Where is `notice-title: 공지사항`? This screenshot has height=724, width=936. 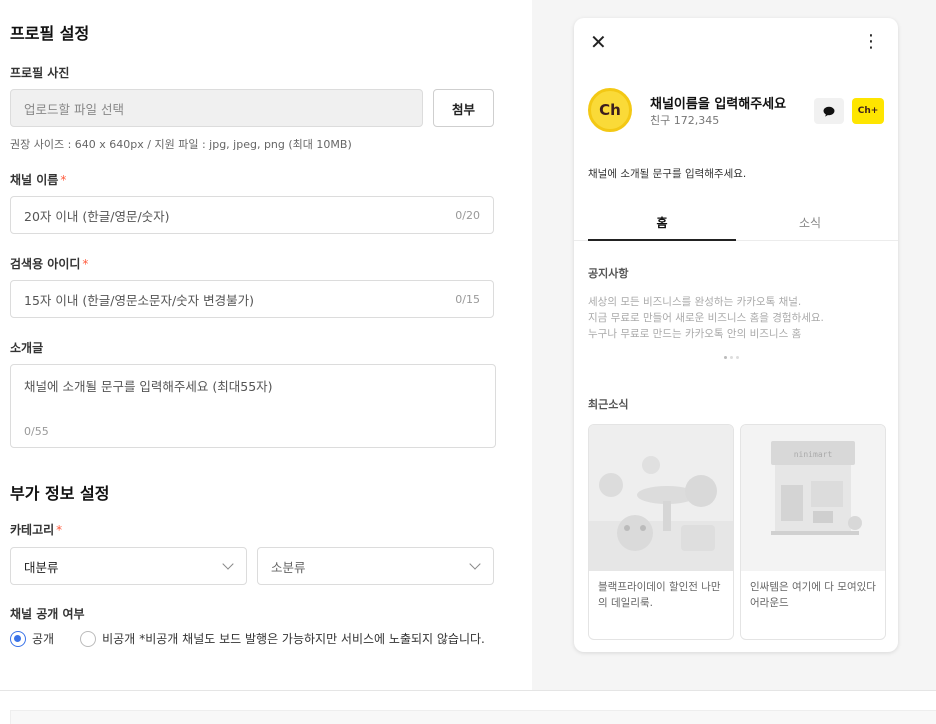 notice-title: 공지사항 is located at coordinates (608, 273).